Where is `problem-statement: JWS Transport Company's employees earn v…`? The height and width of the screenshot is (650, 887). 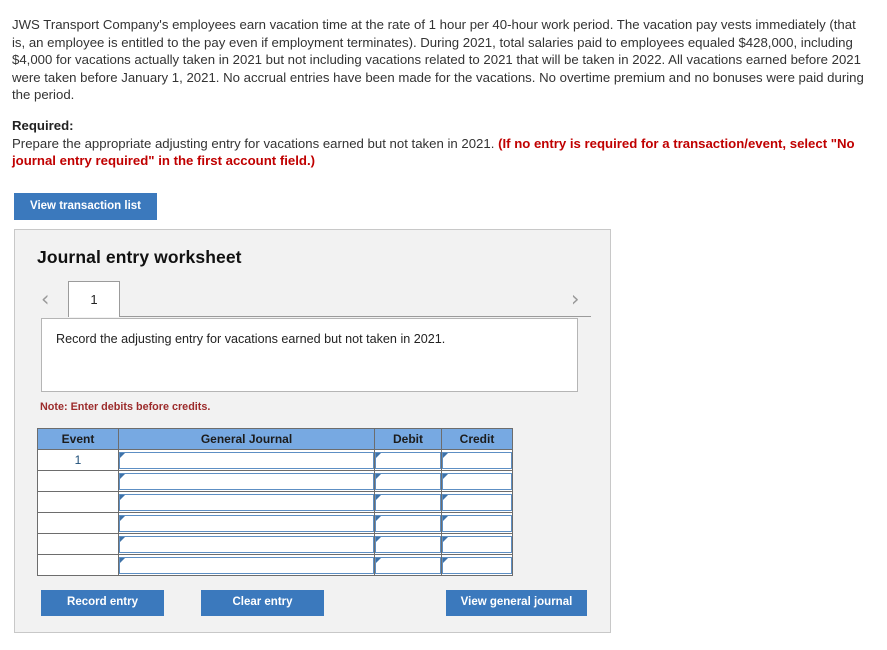
problem-statement: JWS Transport Company's employees earn v… is located at coordinates (438, 60).